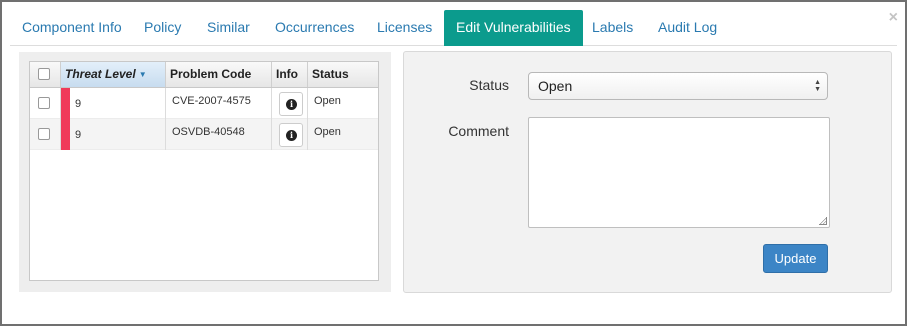 Image resolution: width=907 pixels, height=326 pixels. I want to click on problem-code-cell: OSVDB-40548, so click(219, 134).